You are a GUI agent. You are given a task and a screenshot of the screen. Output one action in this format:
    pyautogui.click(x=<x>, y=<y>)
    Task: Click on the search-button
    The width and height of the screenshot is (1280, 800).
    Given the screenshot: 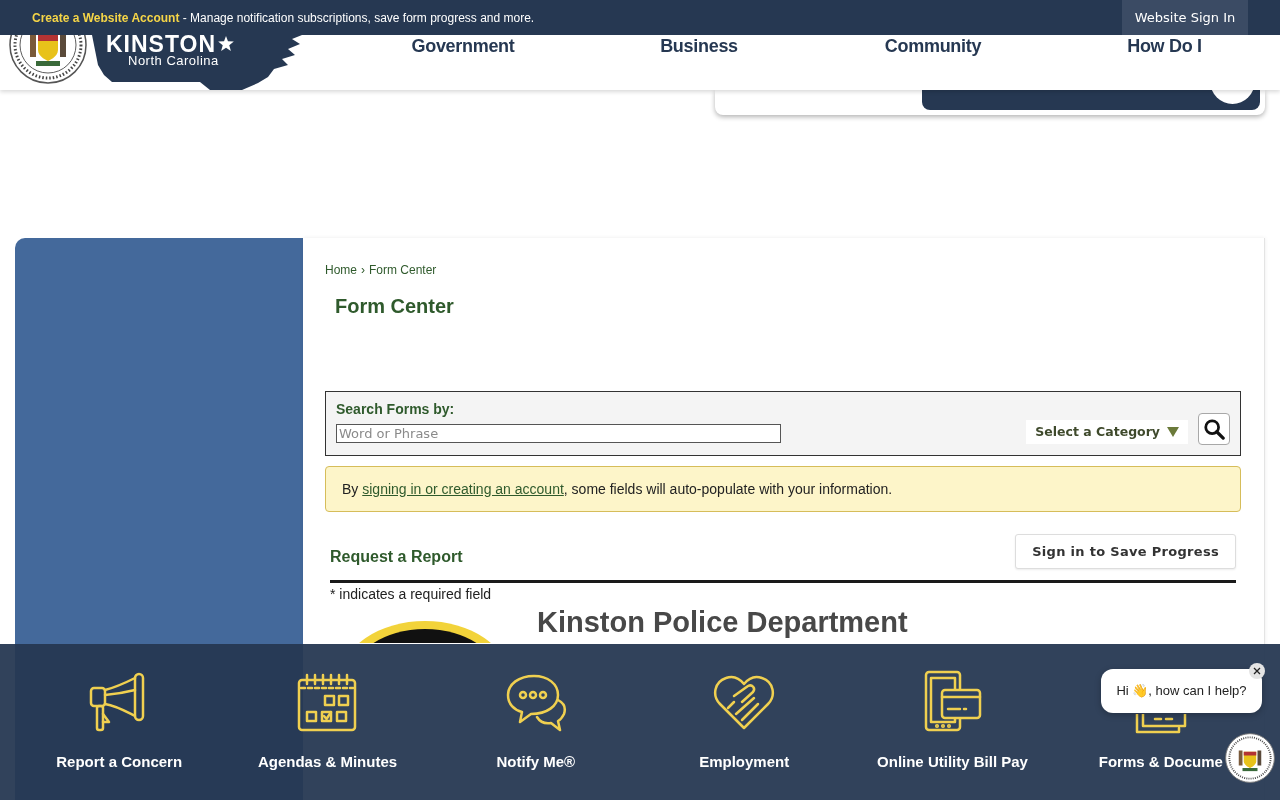 What is the action you would take?
    pyautogui.click(x=1214, y=429)
    